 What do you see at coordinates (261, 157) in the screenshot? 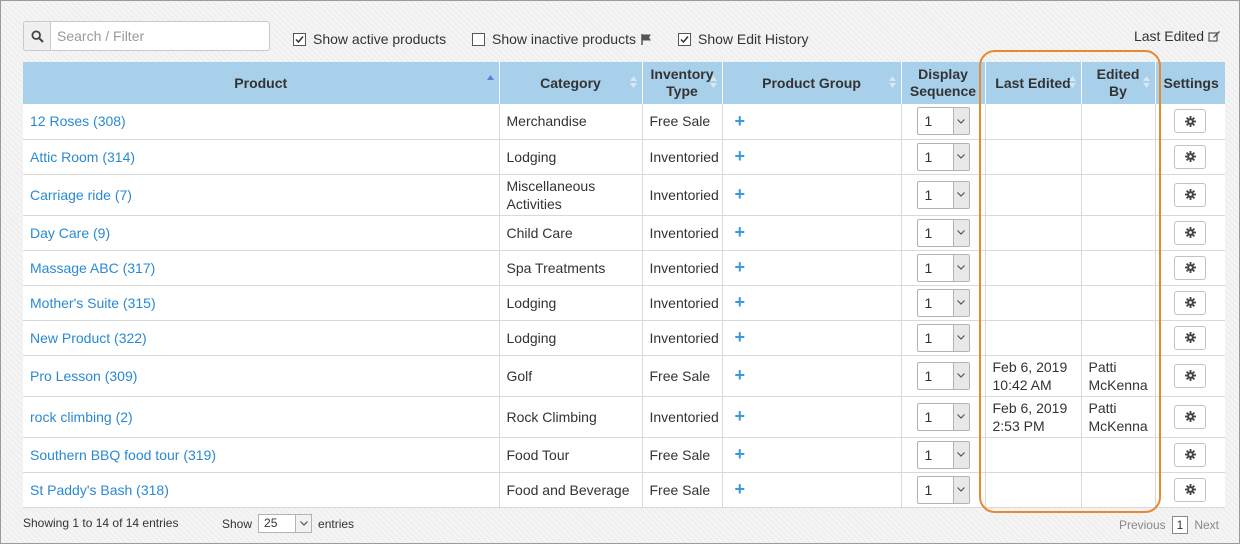
I see `product-cell: Attic Room (314)` at bounding box center [261, 157].